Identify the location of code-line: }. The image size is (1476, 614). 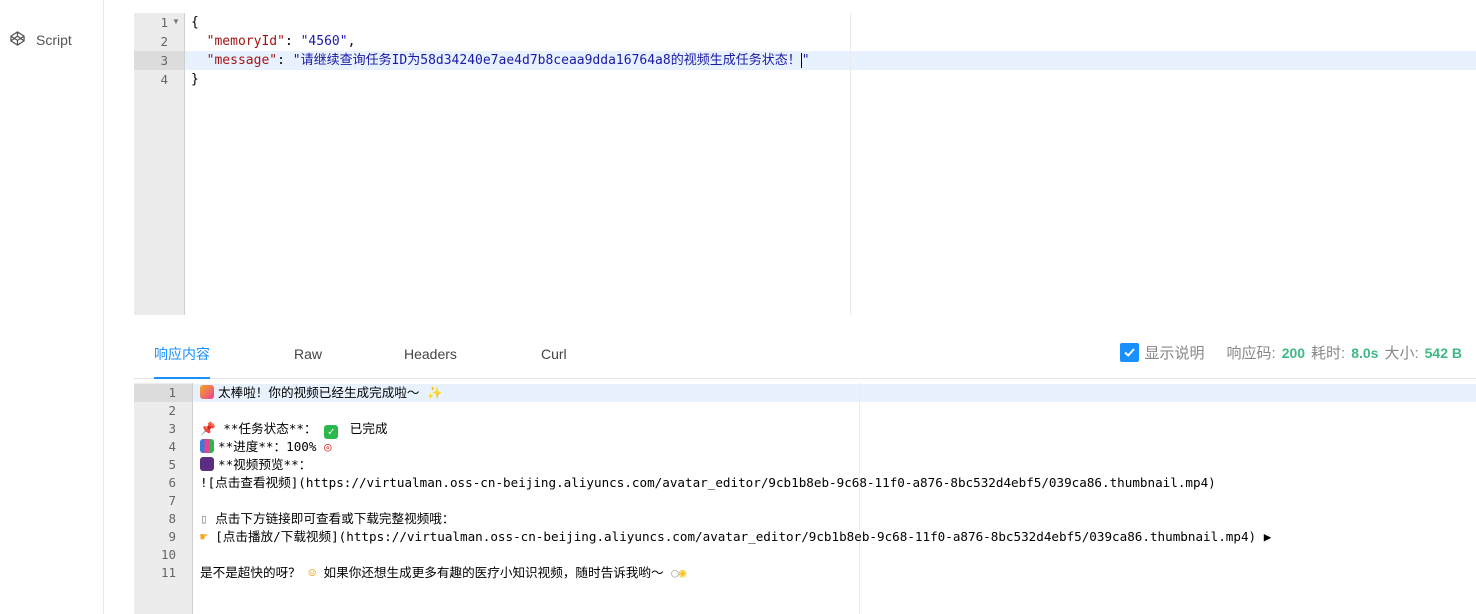
(195, 79).